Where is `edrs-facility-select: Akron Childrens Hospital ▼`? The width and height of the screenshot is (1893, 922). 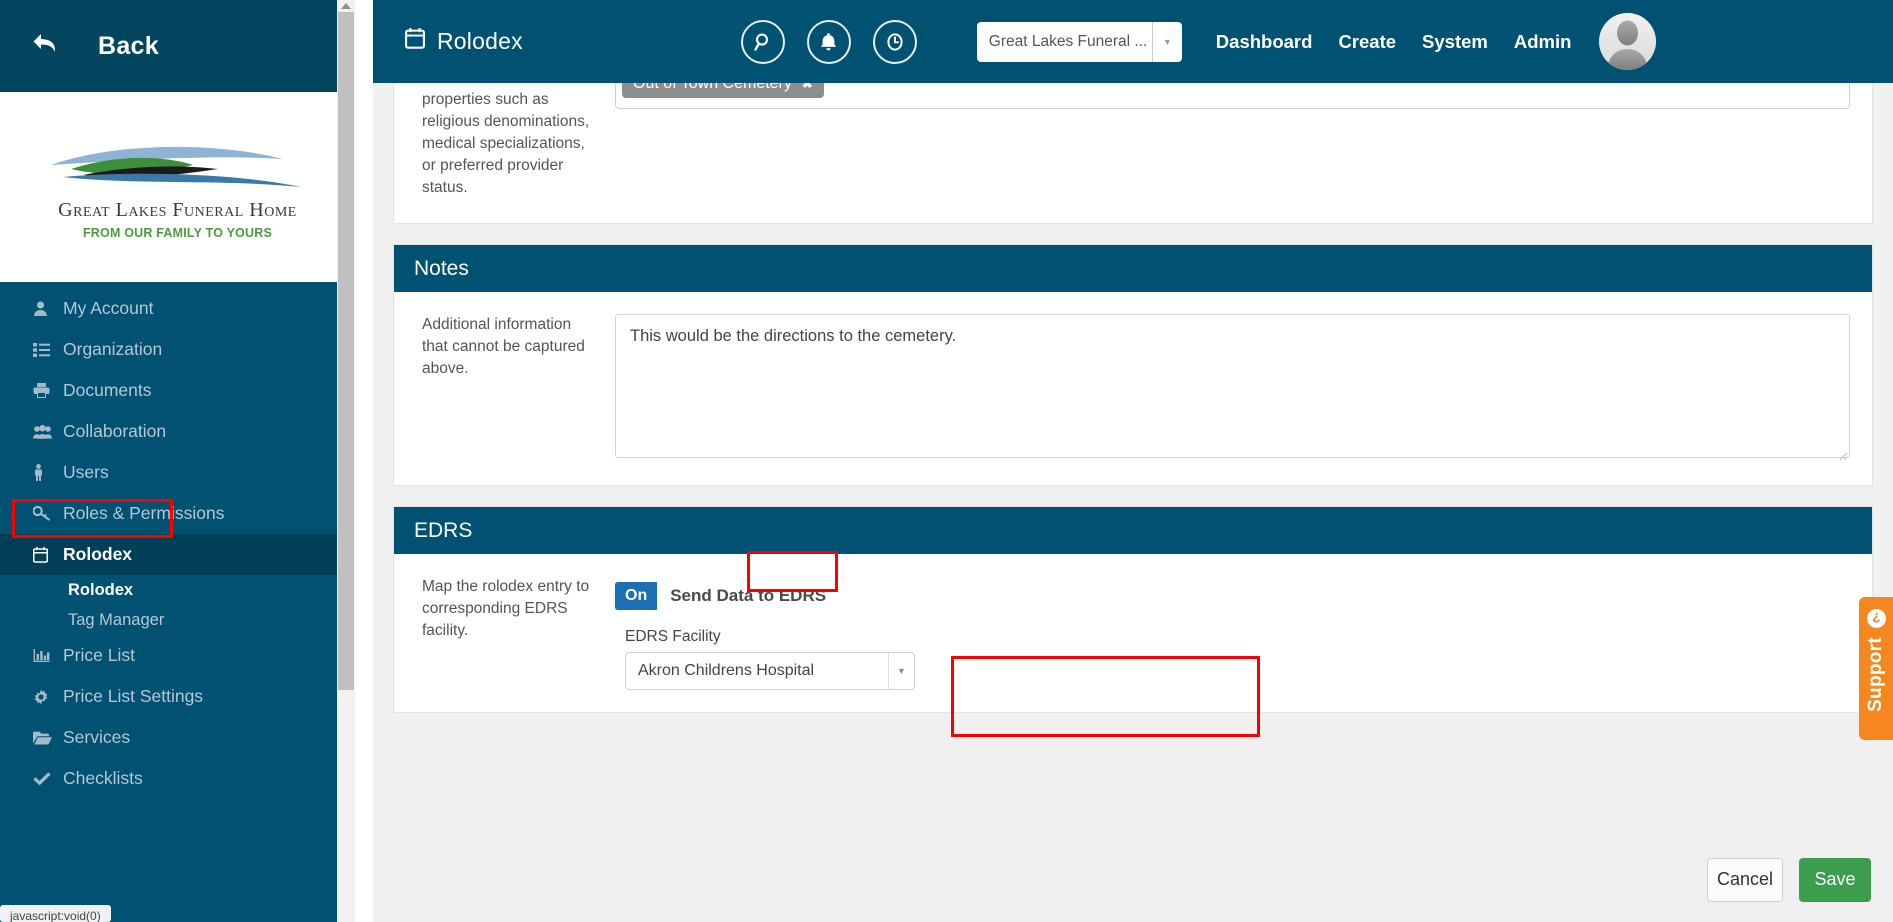
edrs-facility-select: Akron Childrens Hospital ▼ is located at coordinates (770, 671).